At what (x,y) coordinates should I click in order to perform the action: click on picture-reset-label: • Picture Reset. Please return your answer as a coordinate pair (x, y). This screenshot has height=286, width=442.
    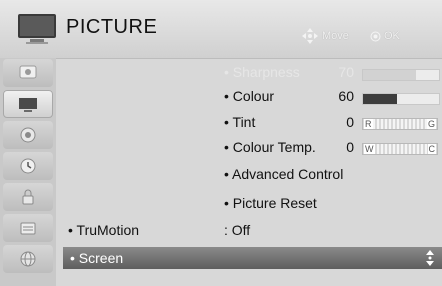
    Looking at the image, I should click on (270, 203).